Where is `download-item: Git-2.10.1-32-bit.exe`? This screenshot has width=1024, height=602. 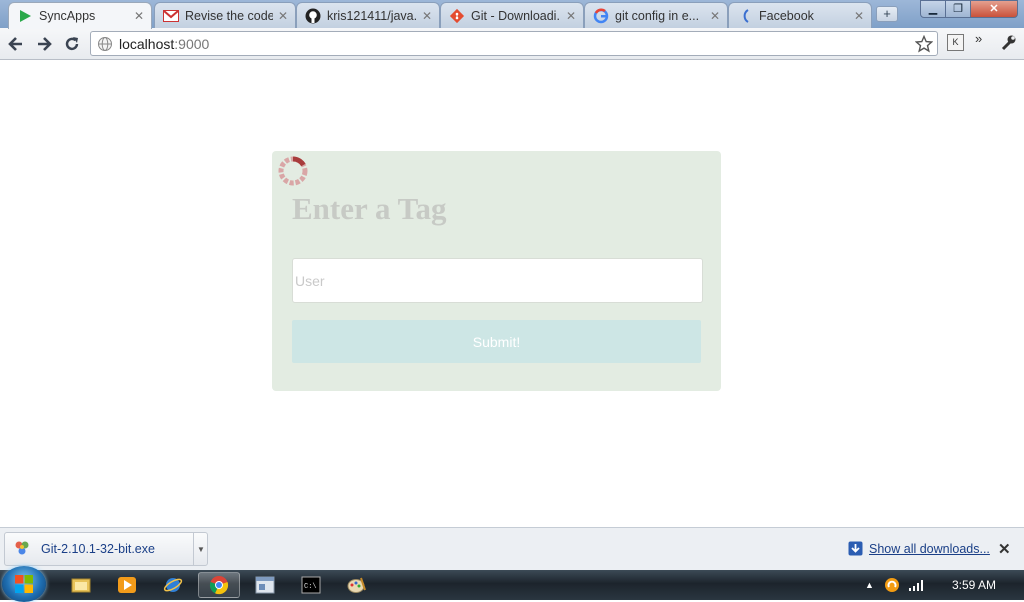 download-item: Git-2.10.1-32-bit.exe is located at coordinates (106, 549).